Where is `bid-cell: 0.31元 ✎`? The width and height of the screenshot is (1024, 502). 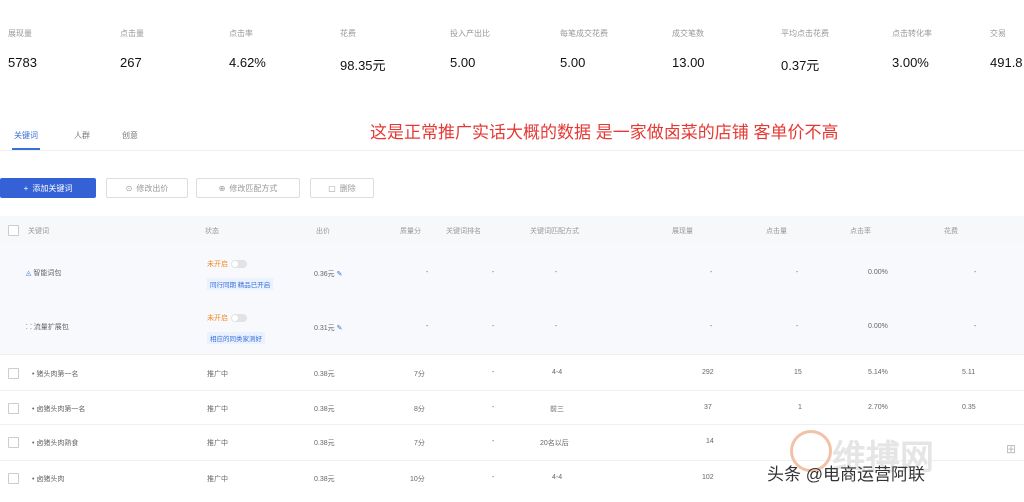
bid-cell: 0.31元 ✎ is located at coordinates (328, 328).